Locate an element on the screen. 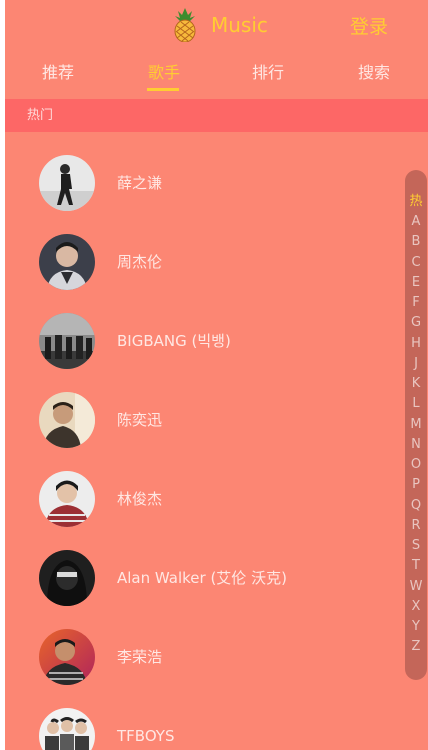 This screenshot has width=428, height=750. tab-singer: 歌手 is located at coordinates (164, 73).